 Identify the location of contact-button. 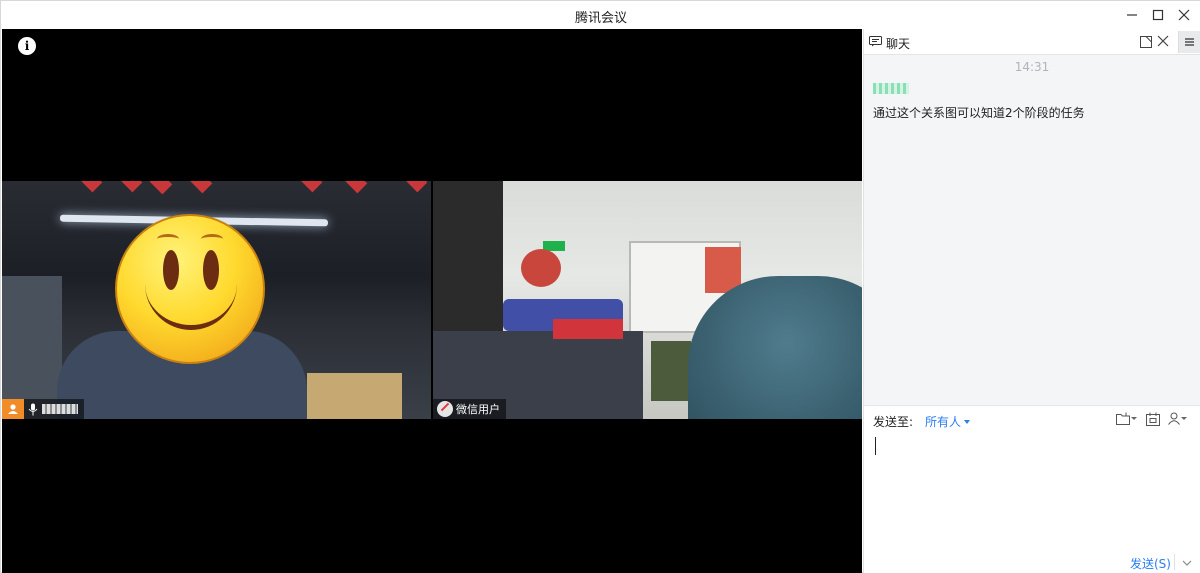
(1177, 420).